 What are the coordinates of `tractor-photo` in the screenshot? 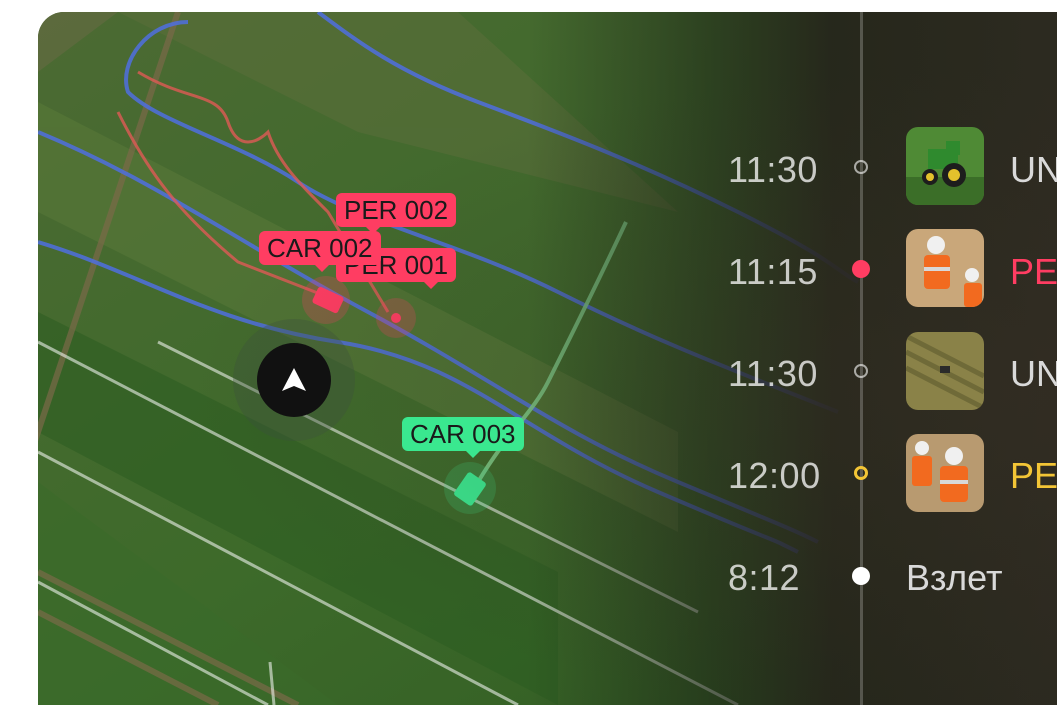 It's located at (945, 166).